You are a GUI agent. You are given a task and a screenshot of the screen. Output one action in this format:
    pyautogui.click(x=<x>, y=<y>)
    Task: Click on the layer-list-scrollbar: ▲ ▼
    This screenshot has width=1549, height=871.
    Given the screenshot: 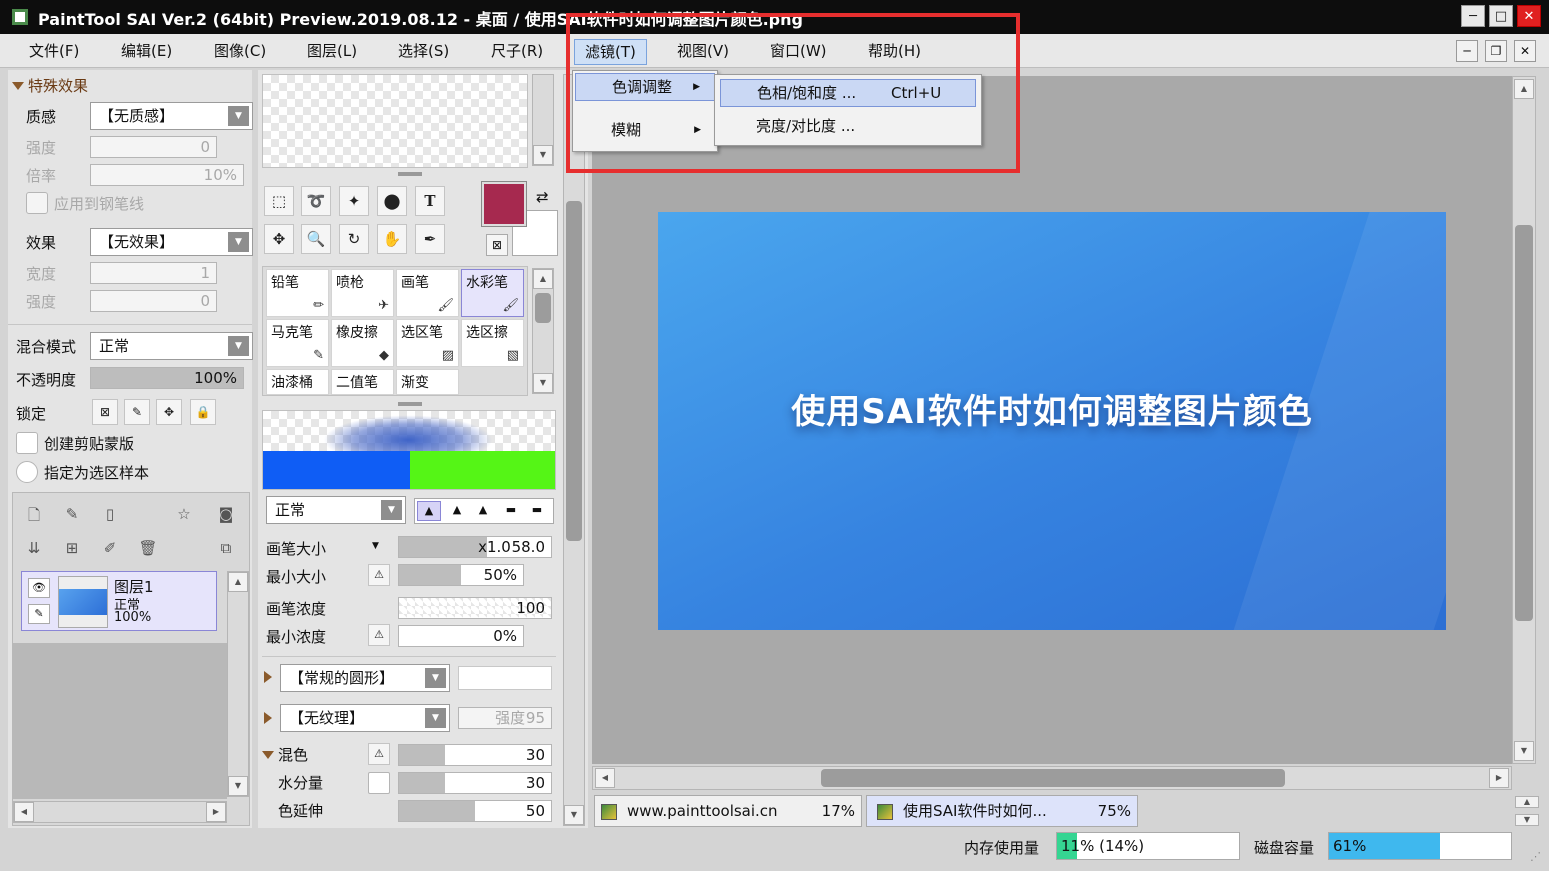 What is the action you would take?
    pyautogui.click(x=238, y=684)
    